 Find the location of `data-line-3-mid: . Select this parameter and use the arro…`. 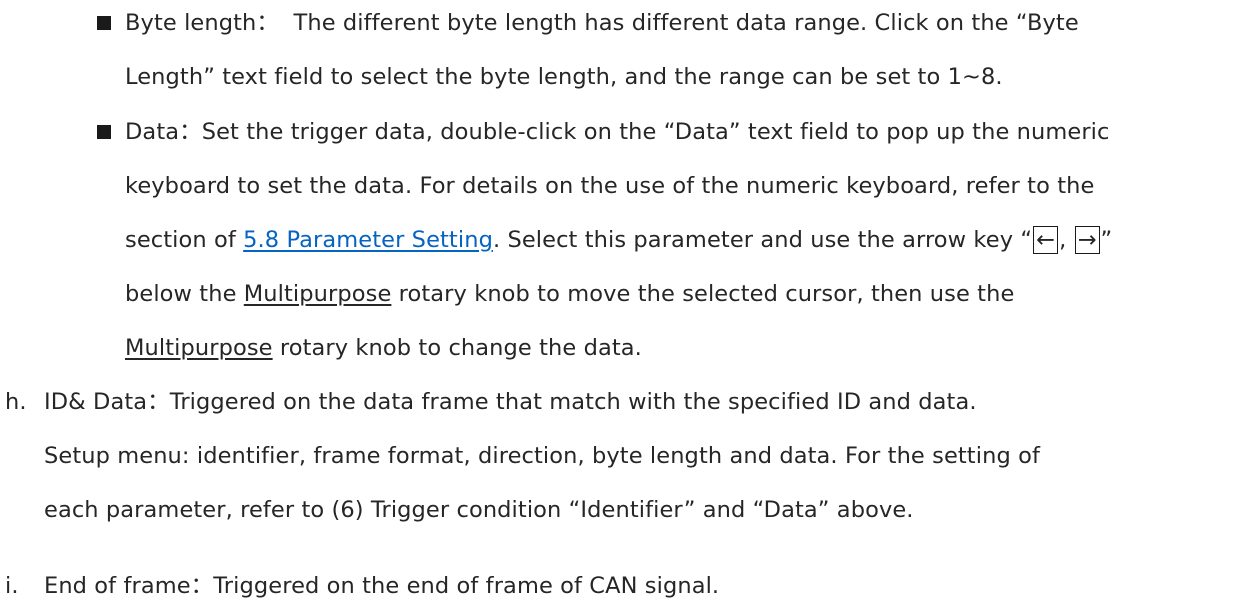

data-line-3-mid: . Select this parameter and use the arro… is located at coordinates (762, 240).